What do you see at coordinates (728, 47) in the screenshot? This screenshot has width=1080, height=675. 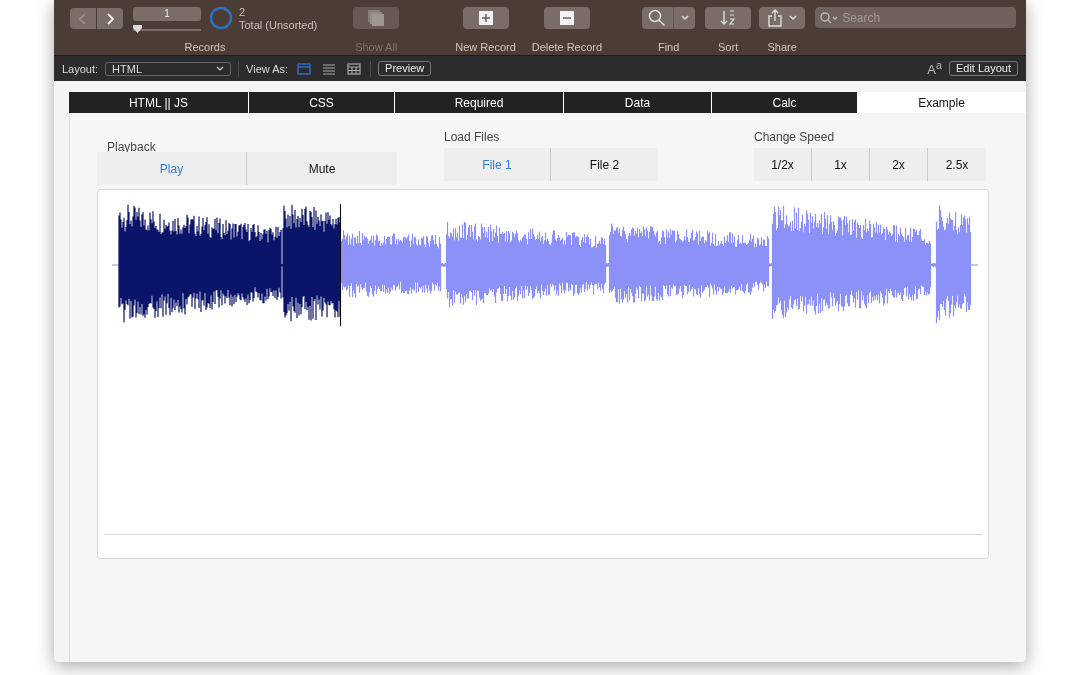 I see `sort-label: Sort` at bounding box center [728, 47].